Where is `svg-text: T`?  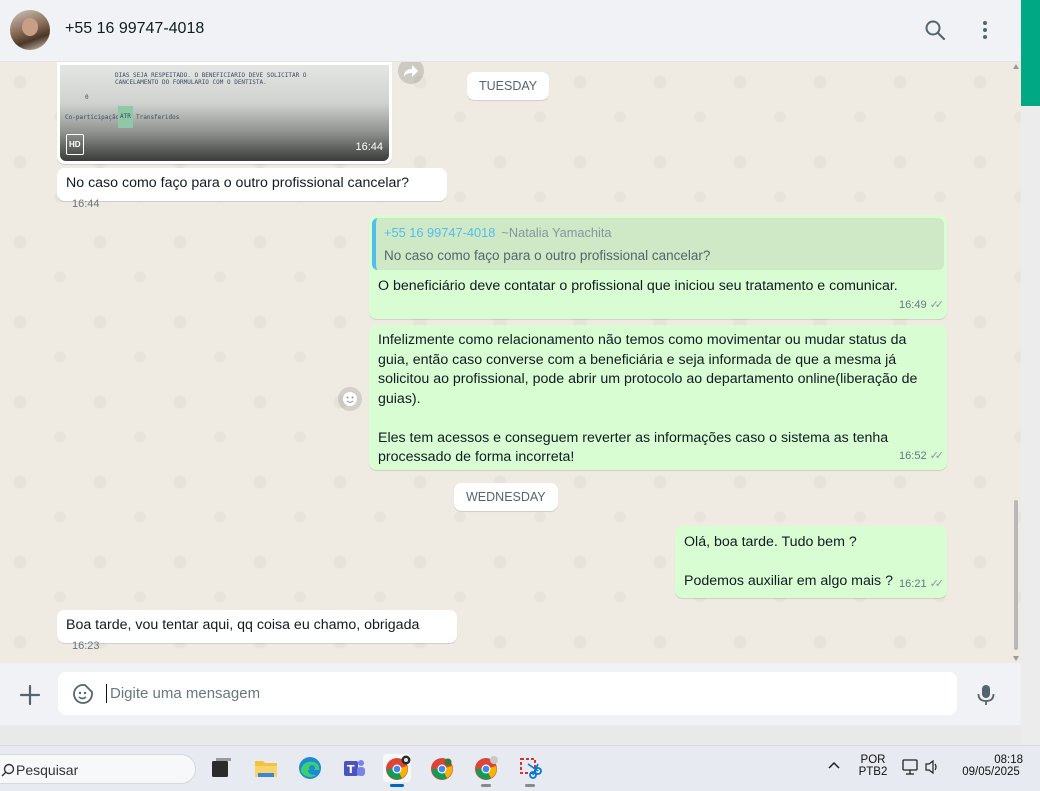
svg-text: T is located at coordinates (351, 769).